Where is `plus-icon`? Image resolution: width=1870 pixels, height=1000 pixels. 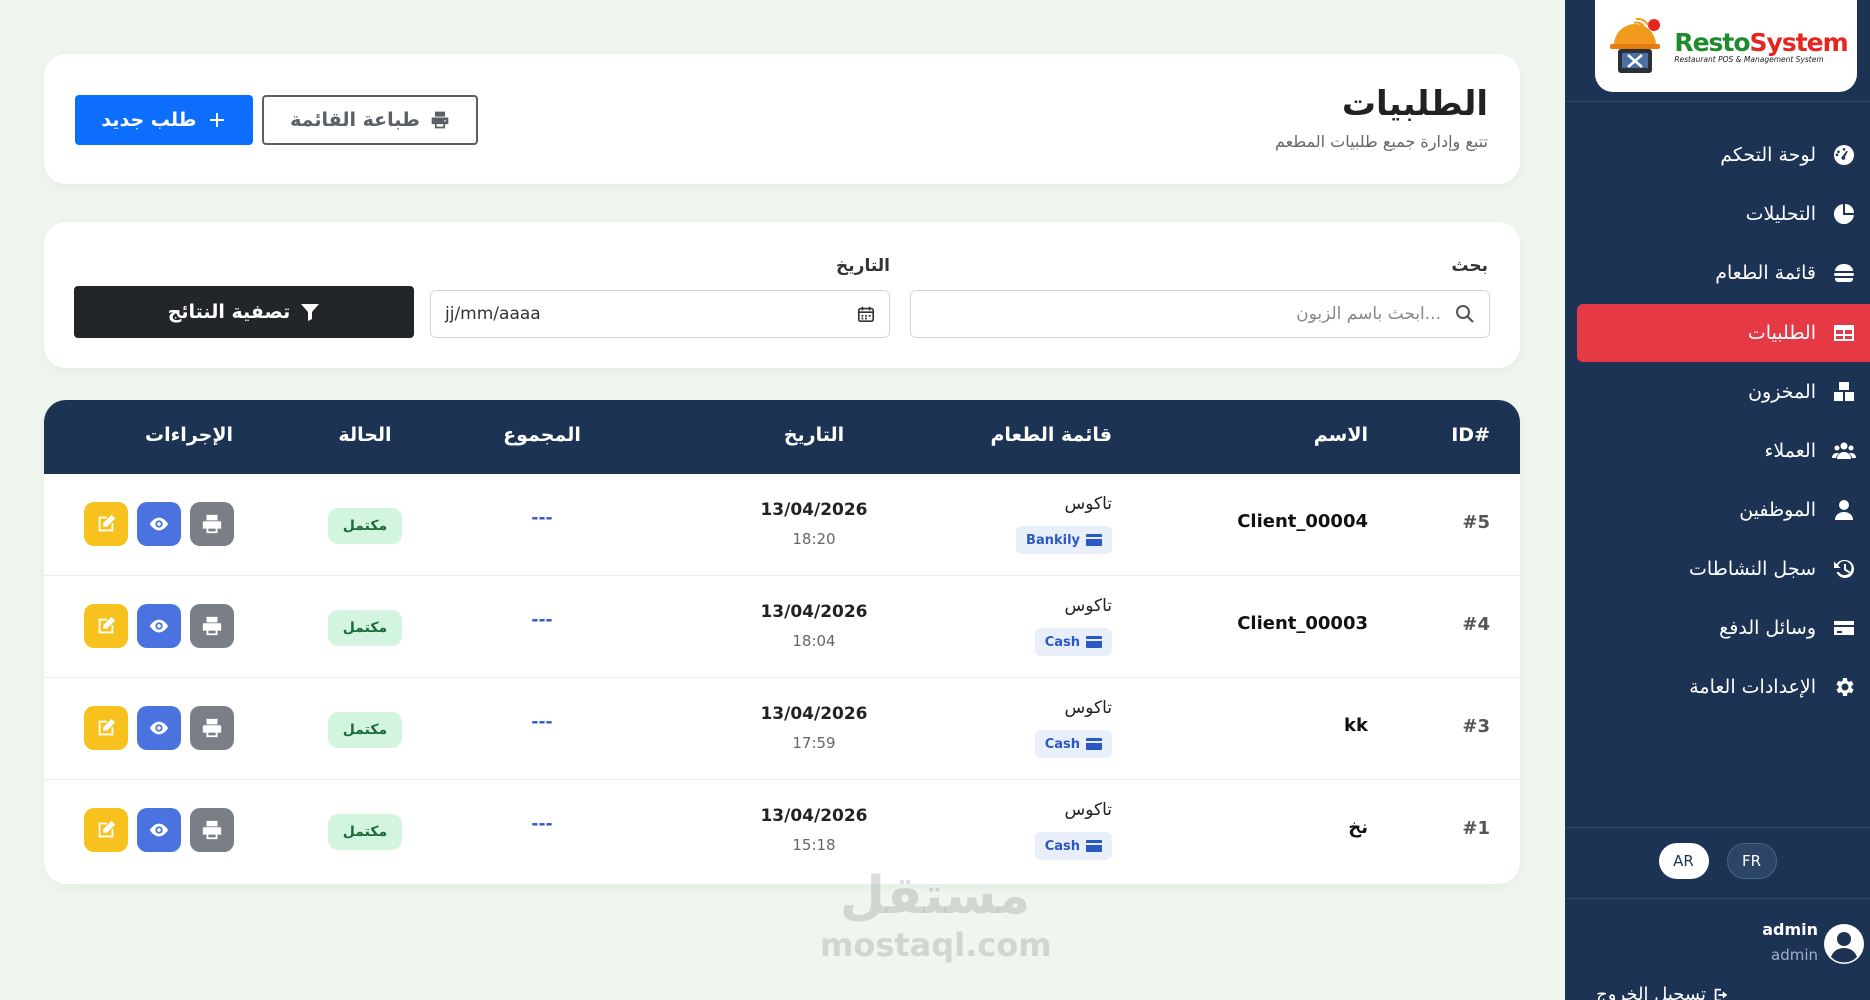
plus-icon is located at coordinates (216, 120).